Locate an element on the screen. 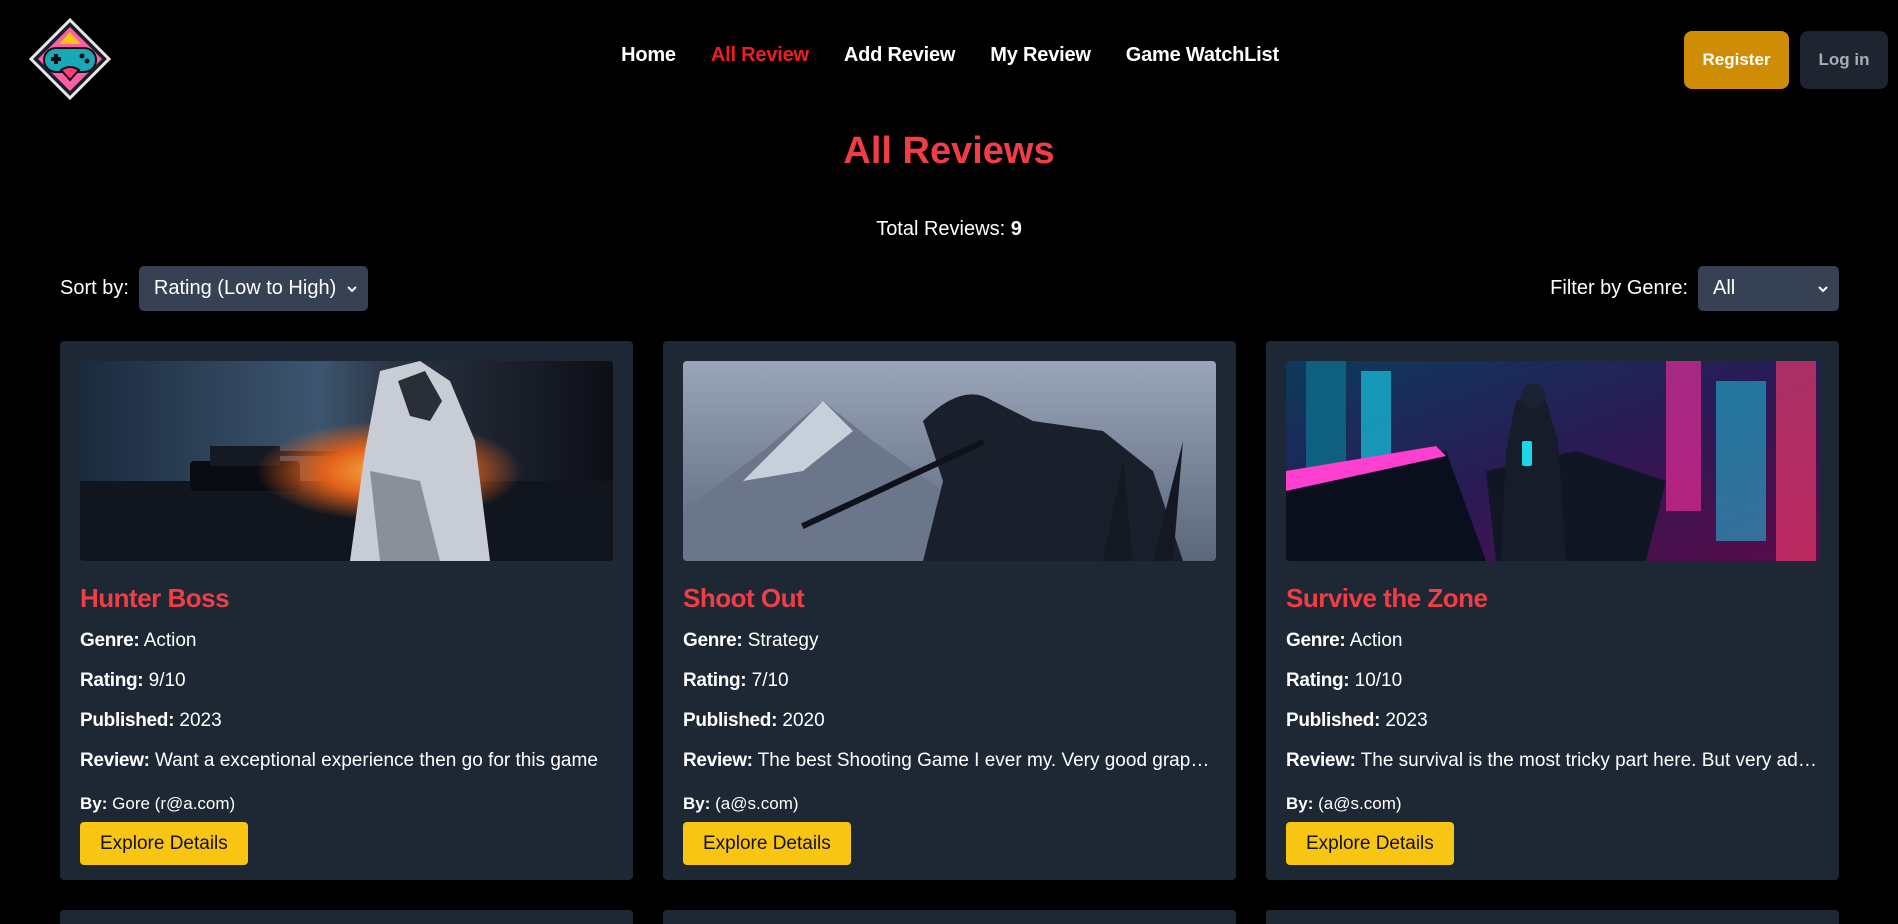  card-rating: Rating: 10/10 is located at coordinates (1552, 681).